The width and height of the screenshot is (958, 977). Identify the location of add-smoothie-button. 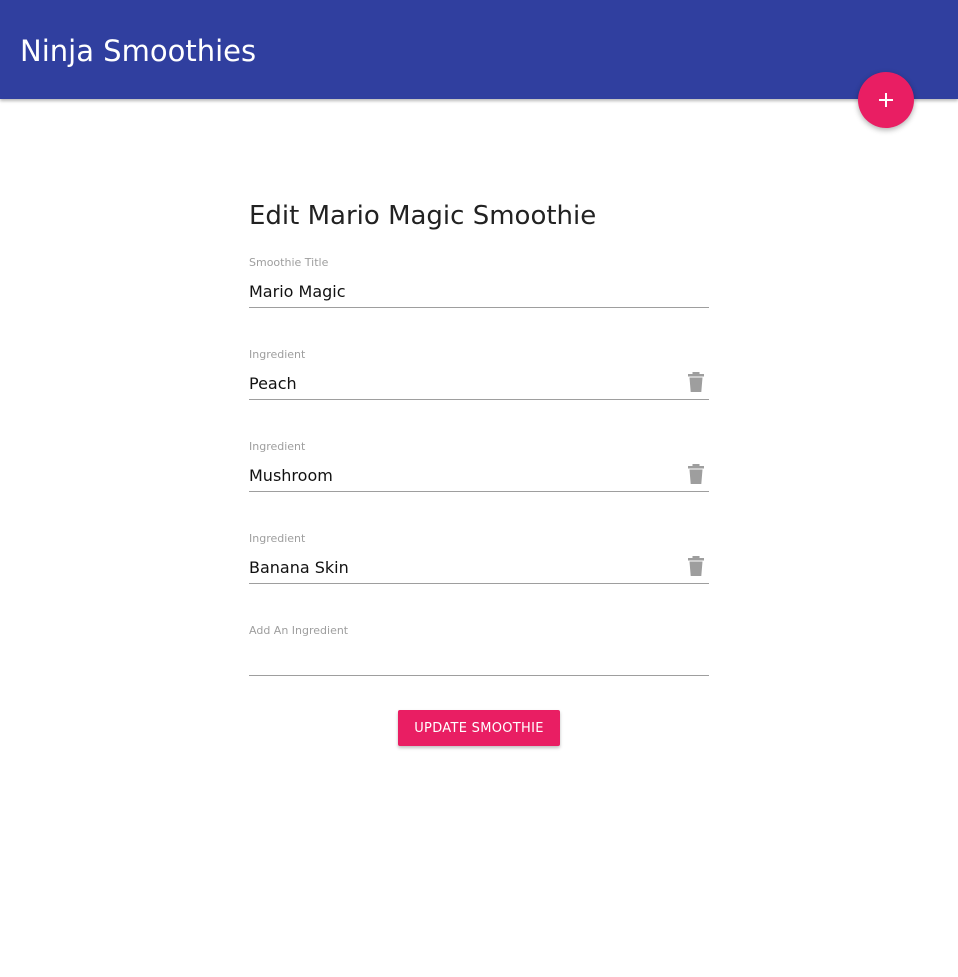
(886, 100).